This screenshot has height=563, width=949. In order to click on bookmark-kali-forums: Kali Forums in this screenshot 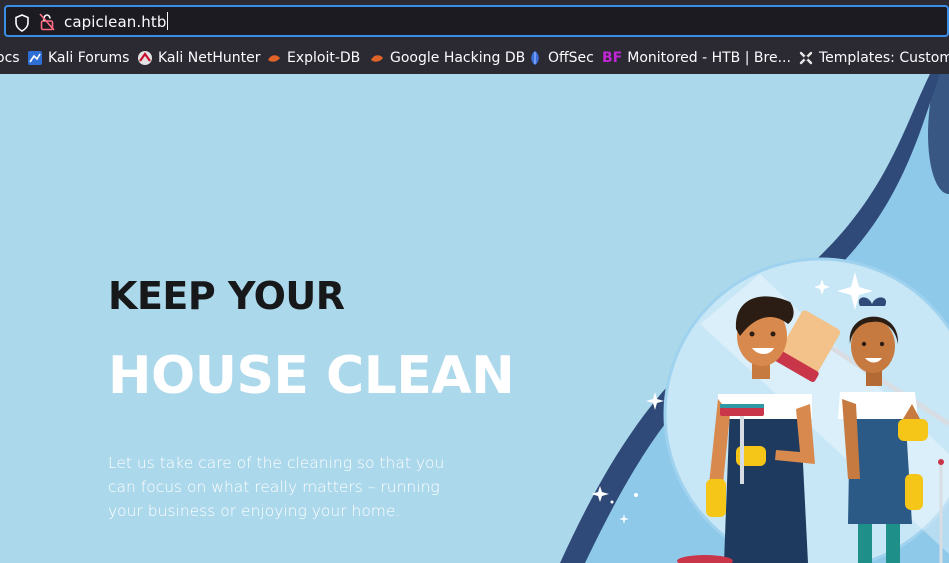, I will do `click(78, 58)`.